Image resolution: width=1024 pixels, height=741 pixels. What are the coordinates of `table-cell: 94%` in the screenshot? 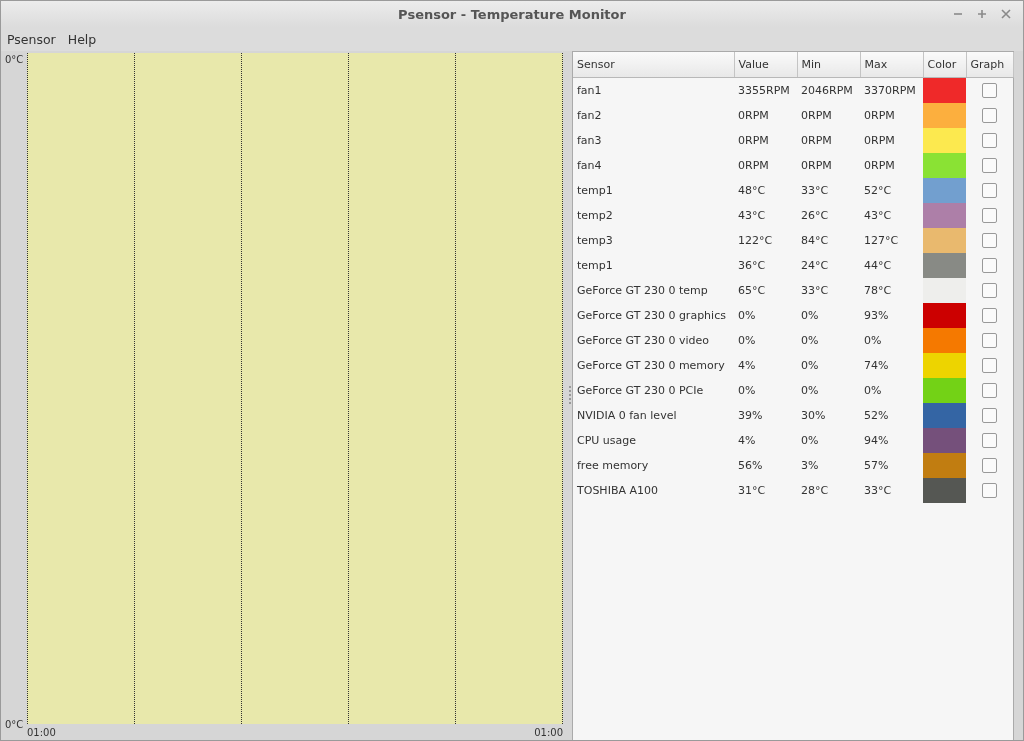 It's located at (891, 440).